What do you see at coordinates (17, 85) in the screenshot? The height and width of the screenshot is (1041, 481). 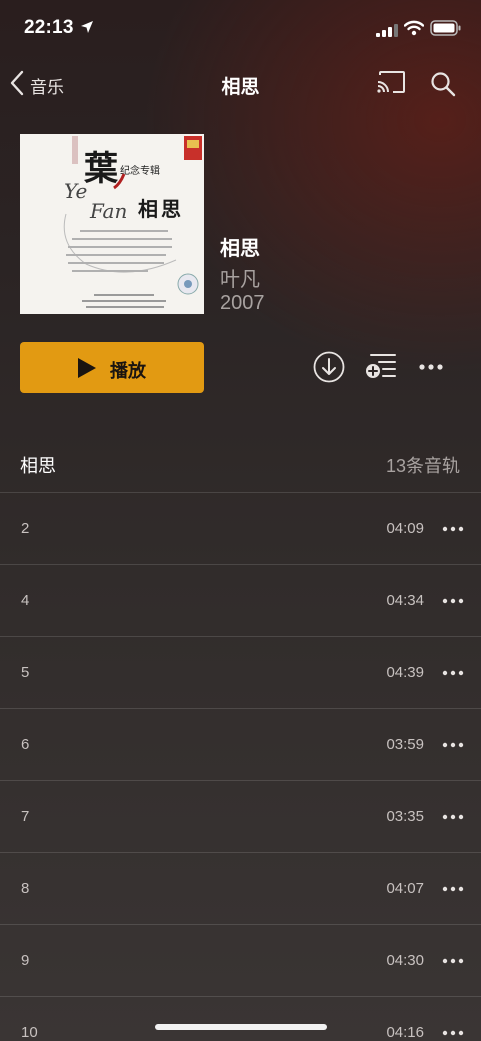 I see `chevron-left-icon` at bounding box center [17, 85].